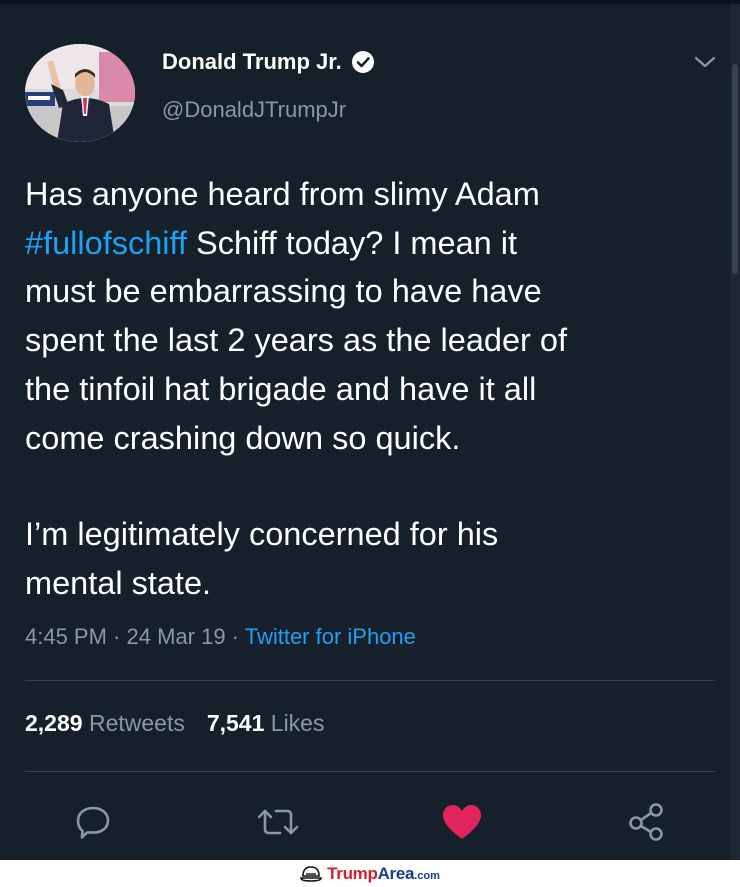 This screenshot has width=740, height=887. What do you see at coordinates (136, 723) in the screenshot?
I see `retweets-label: Retweets` at bounding box center [136, 723].